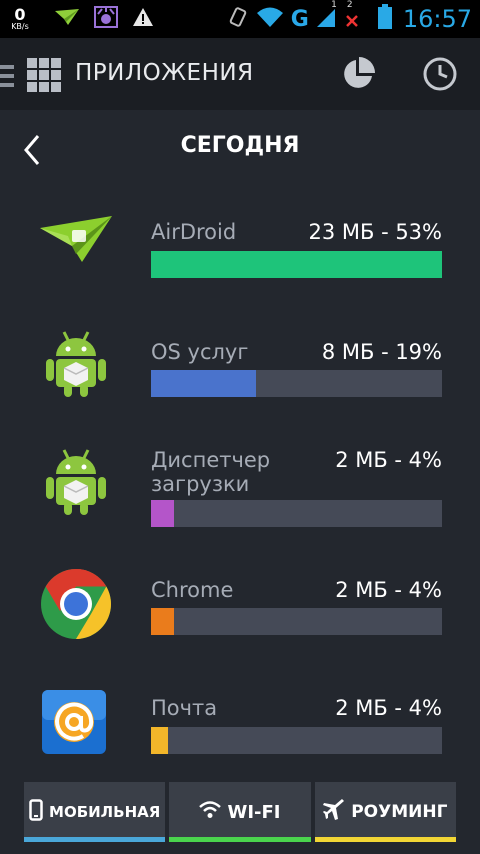 The height and width of the screenshot is (854, 480). I want to click on app-row-os-services: OS услуг 8 МБ - 19%, so click(240, 375).